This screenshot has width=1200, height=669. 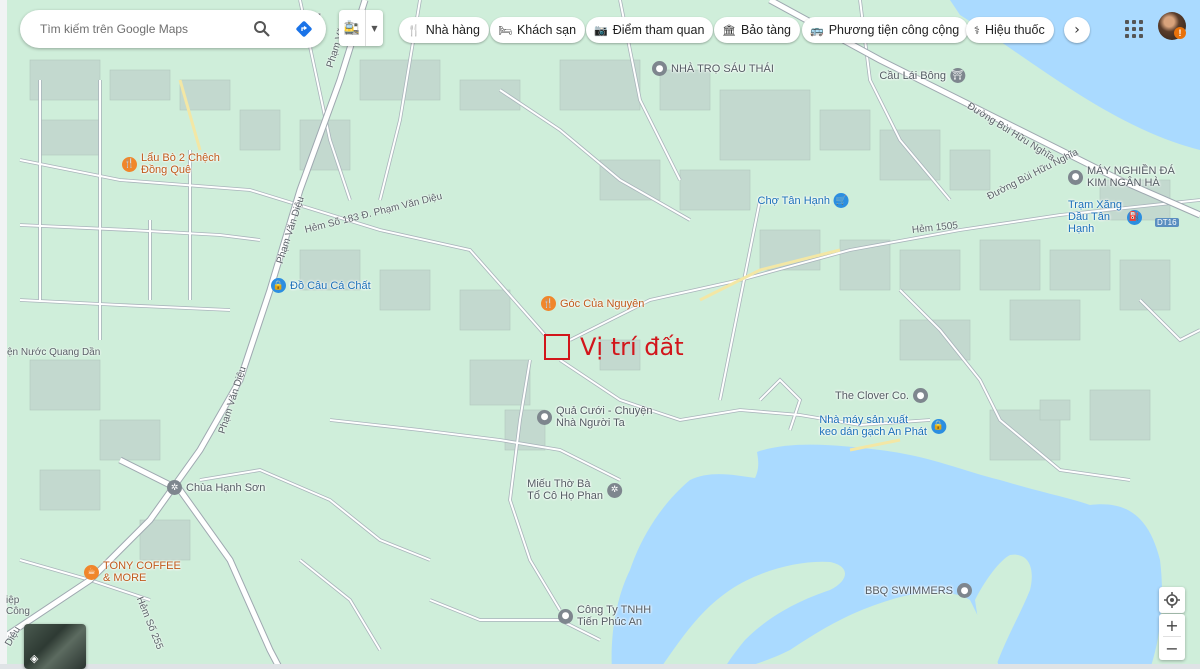 What do you see at coordinates (54, 352) in the screenshot?
I see `road-label: ện Nước Quang Dần` at bounding box center [54, 352].